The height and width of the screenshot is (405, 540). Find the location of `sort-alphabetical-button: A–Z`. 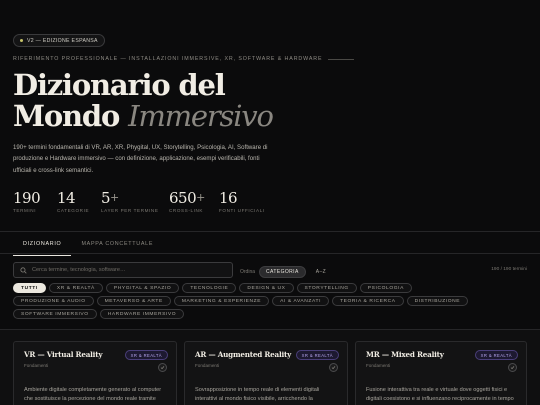

sort-alphabetical-button: A–Z is located at coordinates (321, 272).